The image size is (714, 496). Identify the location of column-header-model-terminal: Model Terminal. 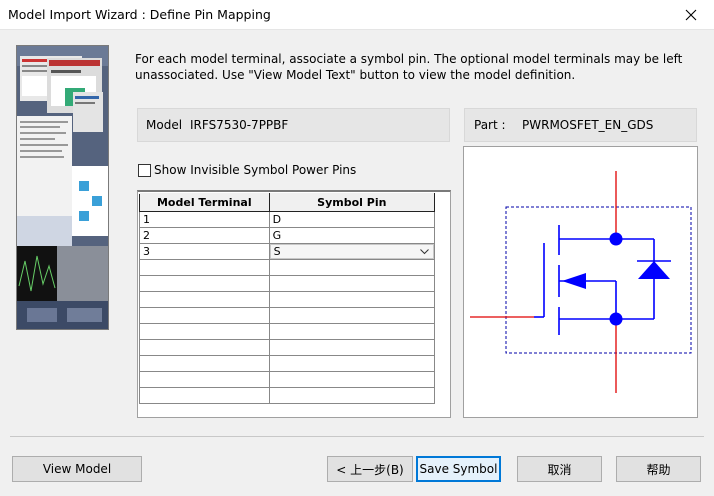
(204, 202).